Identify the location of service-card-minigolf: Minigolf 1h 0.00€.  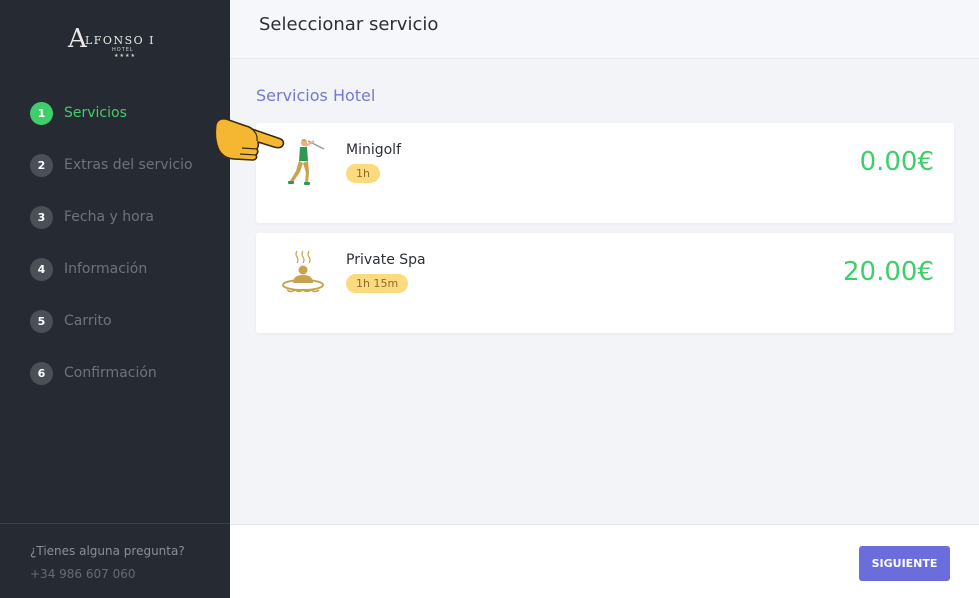
(605, 173).